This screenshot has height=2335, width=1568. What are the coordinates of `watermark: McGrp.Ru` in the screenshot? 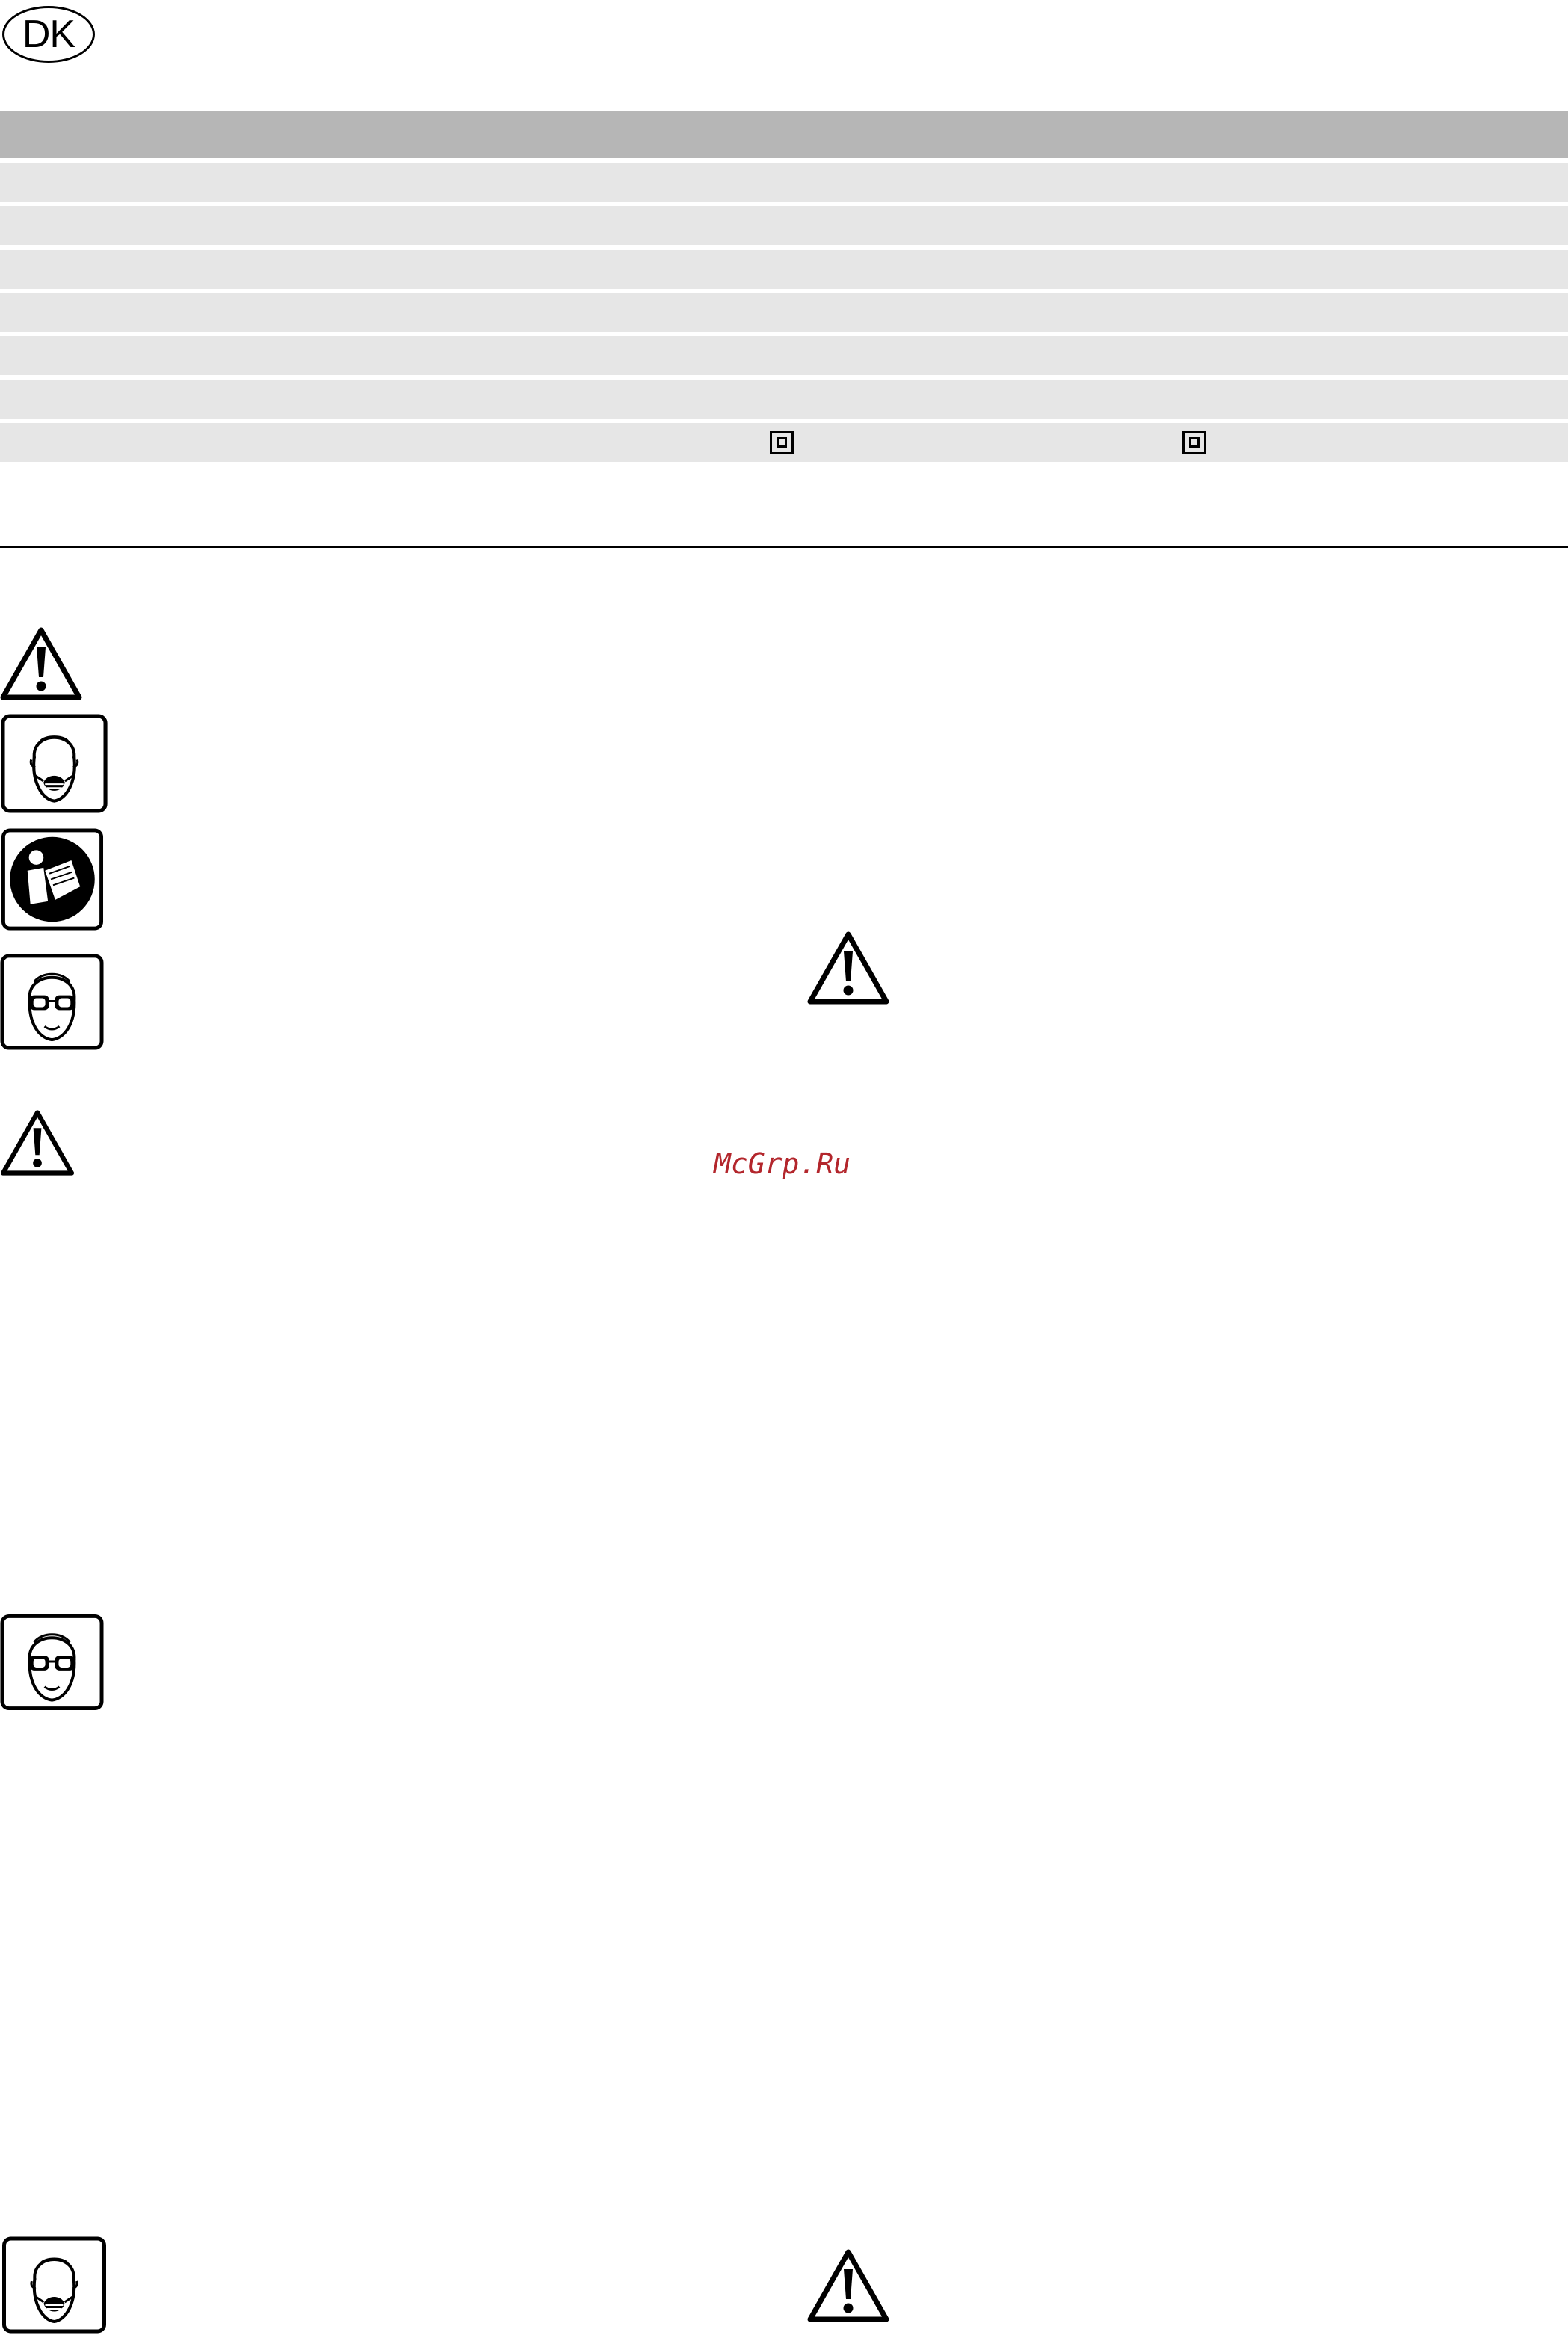 It's located at (782, 1164).